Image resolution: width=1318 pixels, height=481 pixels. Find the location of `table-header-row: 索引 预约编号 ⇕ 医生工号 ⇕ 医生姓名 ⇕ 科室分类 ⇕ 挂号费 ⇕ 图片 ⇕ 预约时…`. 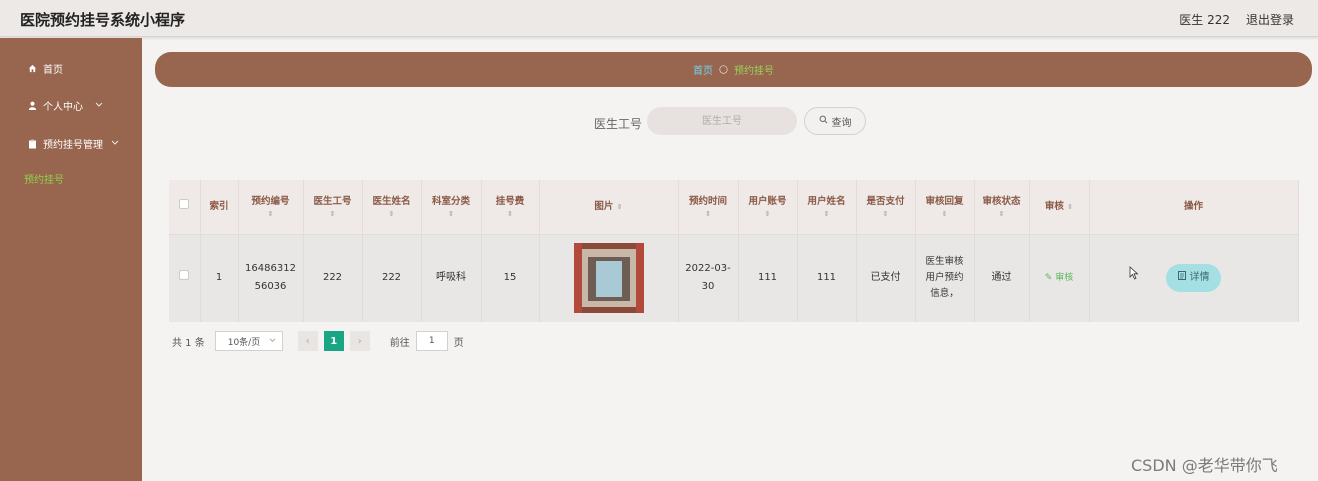

table-header-row: 索引 预约编号 ⇕ 医生工号 ⇕ 医生姓名 ⇕ 科室分类 ⇕ 挂号费 ⇕ 图片 ⇕ 预约时… is located at coordinates (734, 207).